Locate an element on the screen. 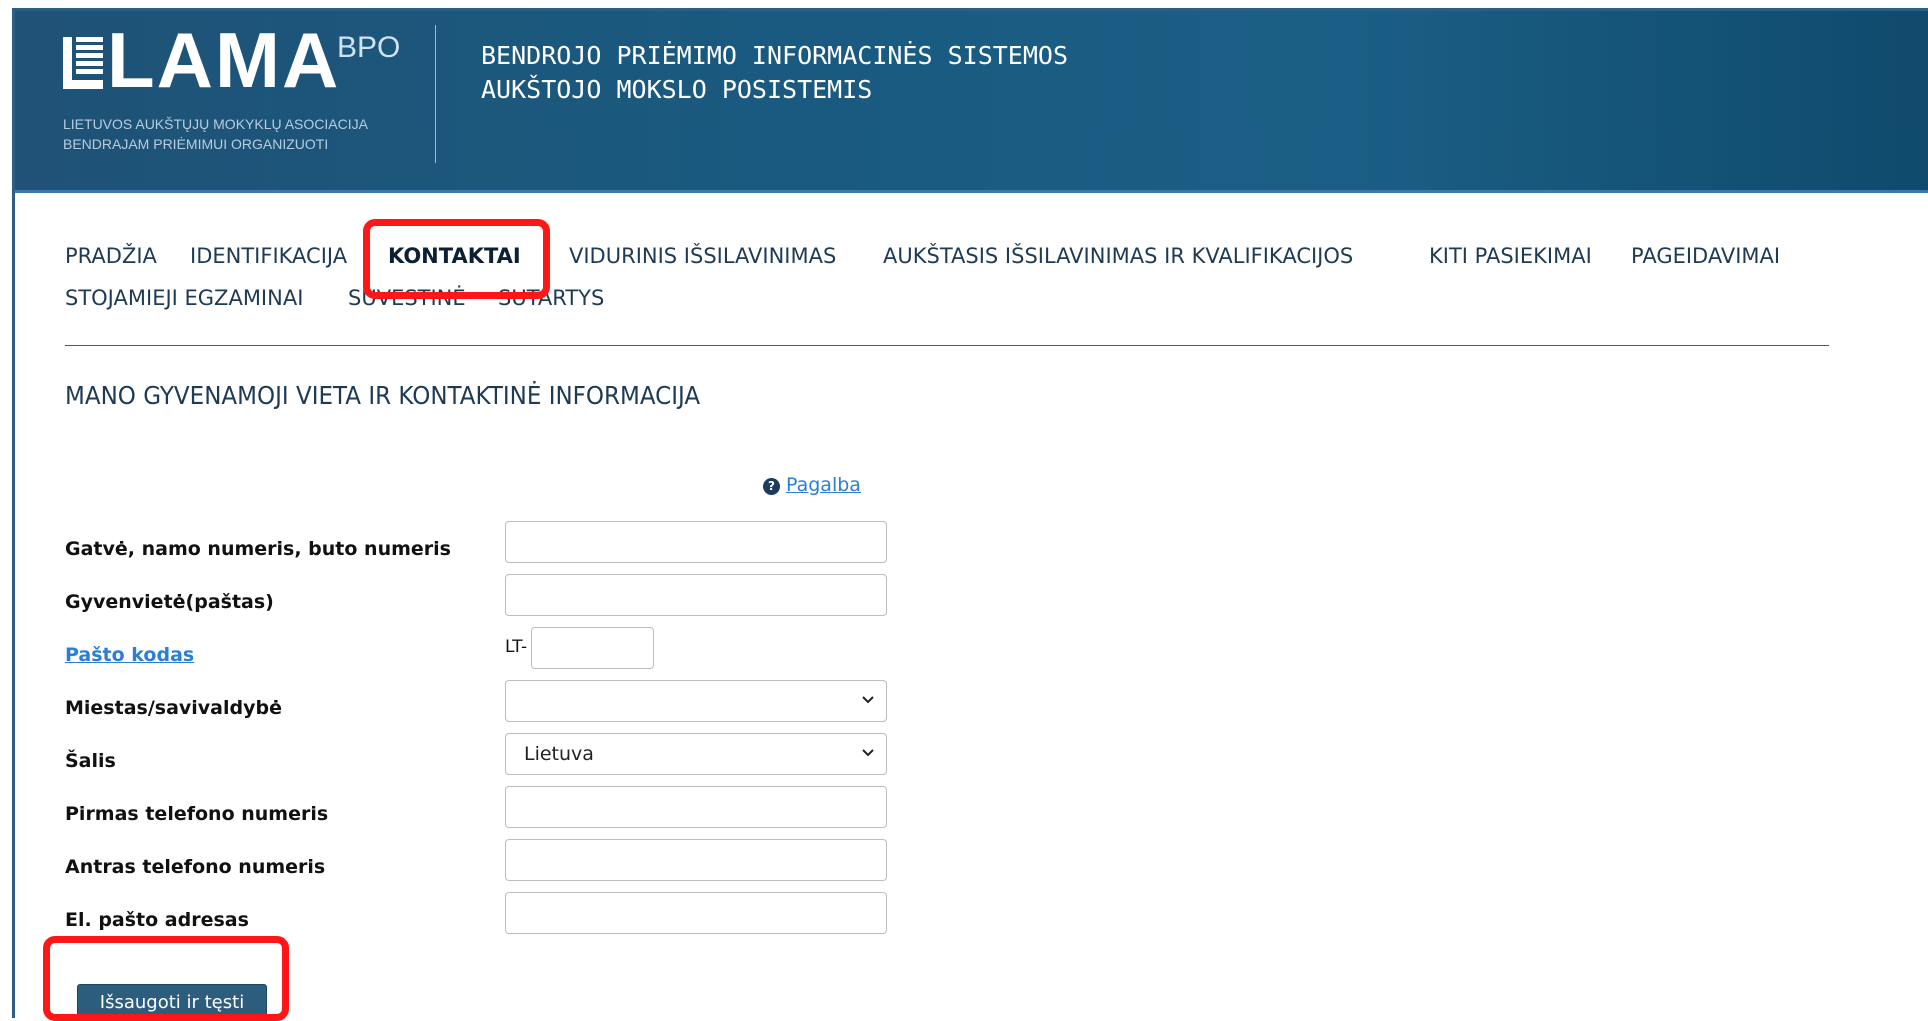 The image size is (1928, 1021). phone2-label: Antras telefono numeris is located at coordinates (195, 867).